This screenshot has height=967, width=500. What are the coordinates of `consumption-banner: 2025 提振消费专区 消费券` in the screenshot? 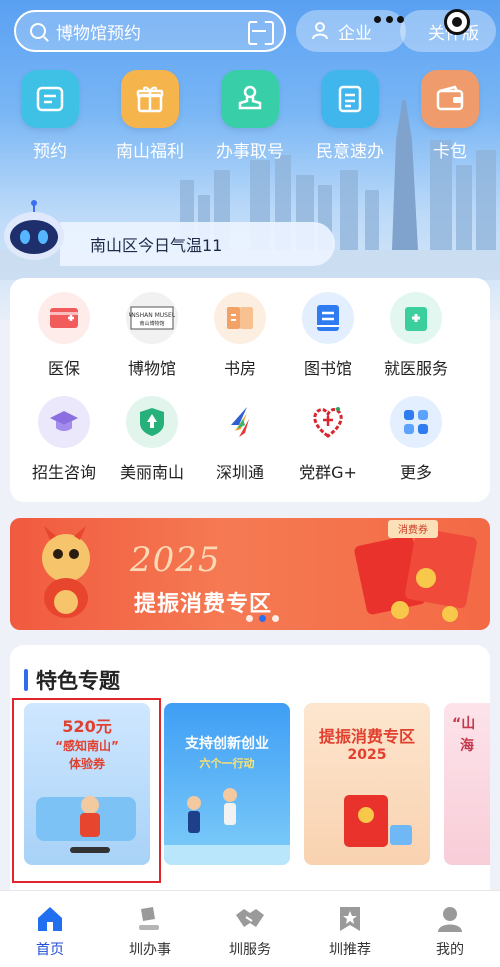 It's located at (250, 574).